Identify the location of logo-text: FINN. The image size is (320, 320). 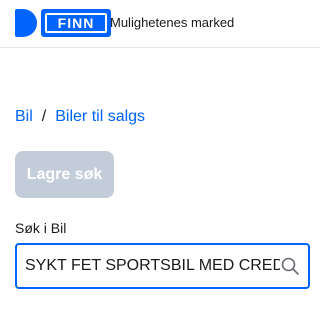
(76, 23).